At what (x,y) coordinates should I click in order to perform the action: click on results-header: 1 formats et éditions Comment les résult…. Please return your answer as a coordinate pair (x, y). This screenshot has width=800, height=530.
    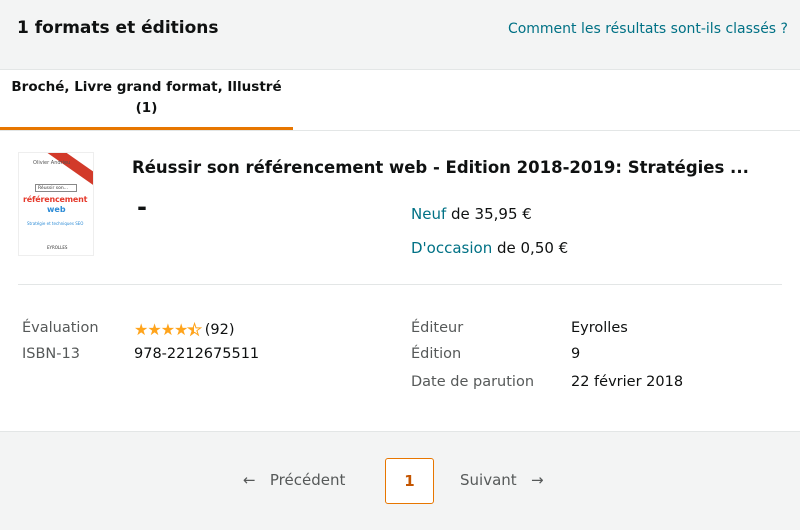
    Looking at the image, I should click on (400, 35).